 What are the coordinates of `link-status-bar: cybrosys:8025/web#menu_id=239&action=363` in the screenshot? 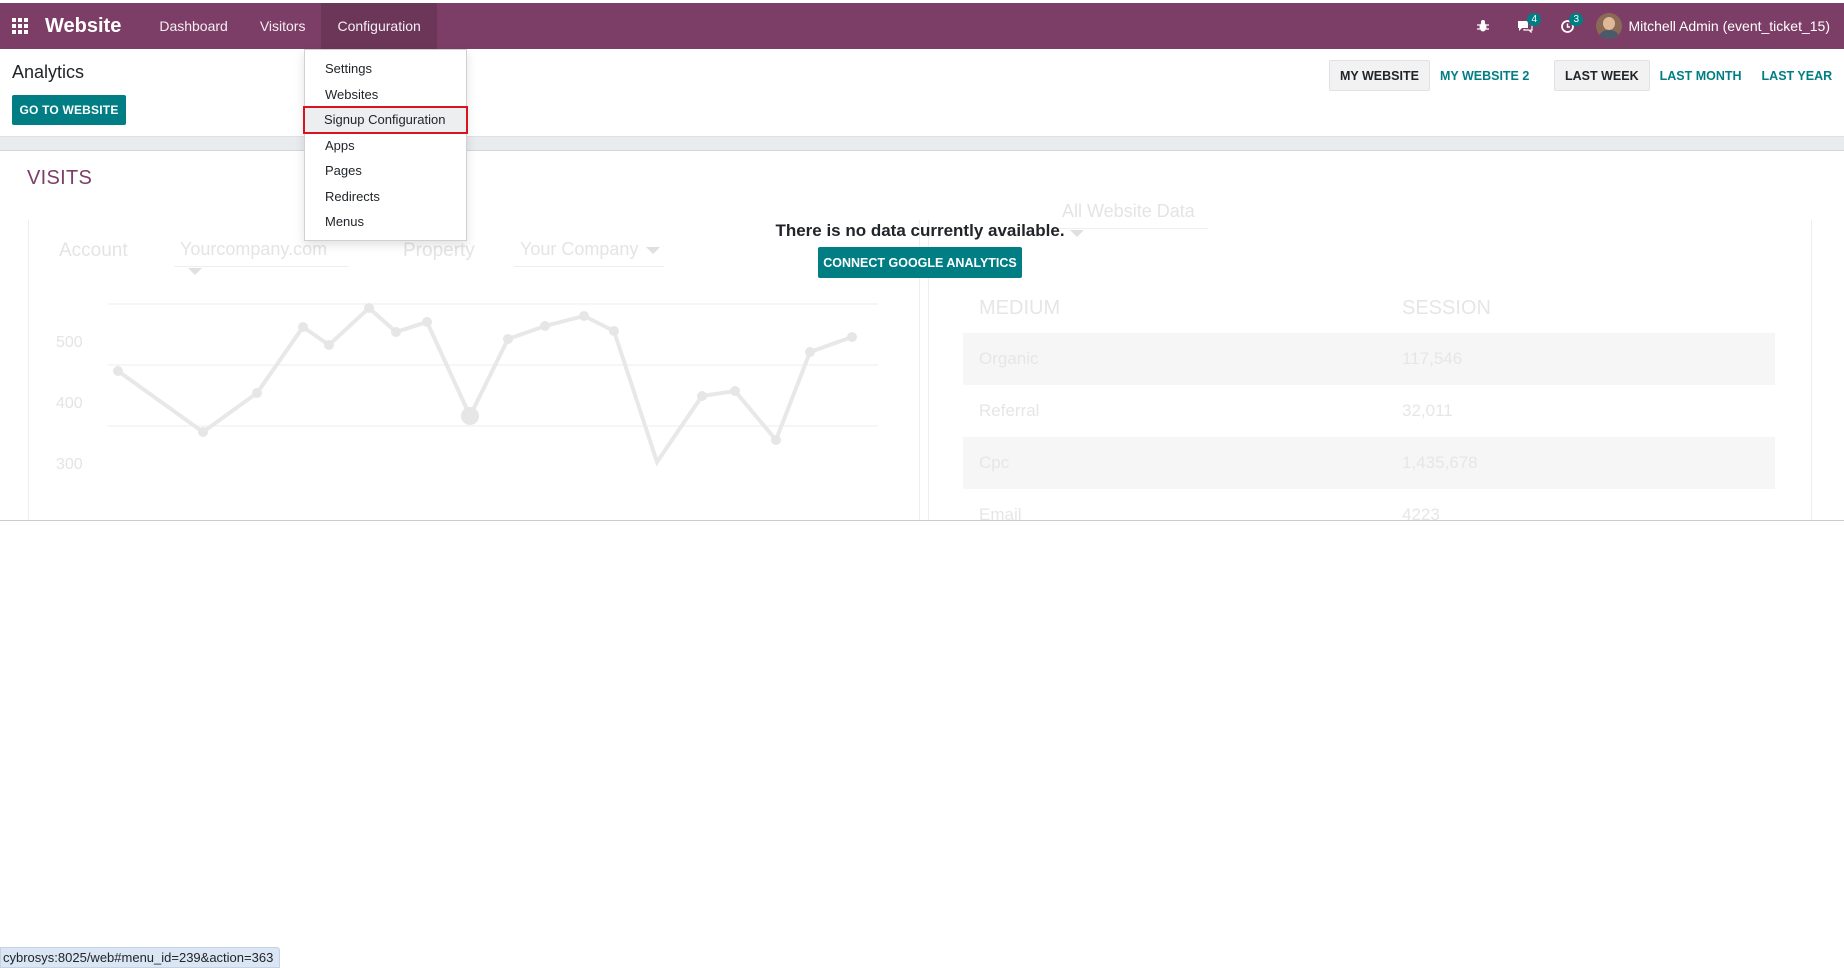 It's located at (140, 957).